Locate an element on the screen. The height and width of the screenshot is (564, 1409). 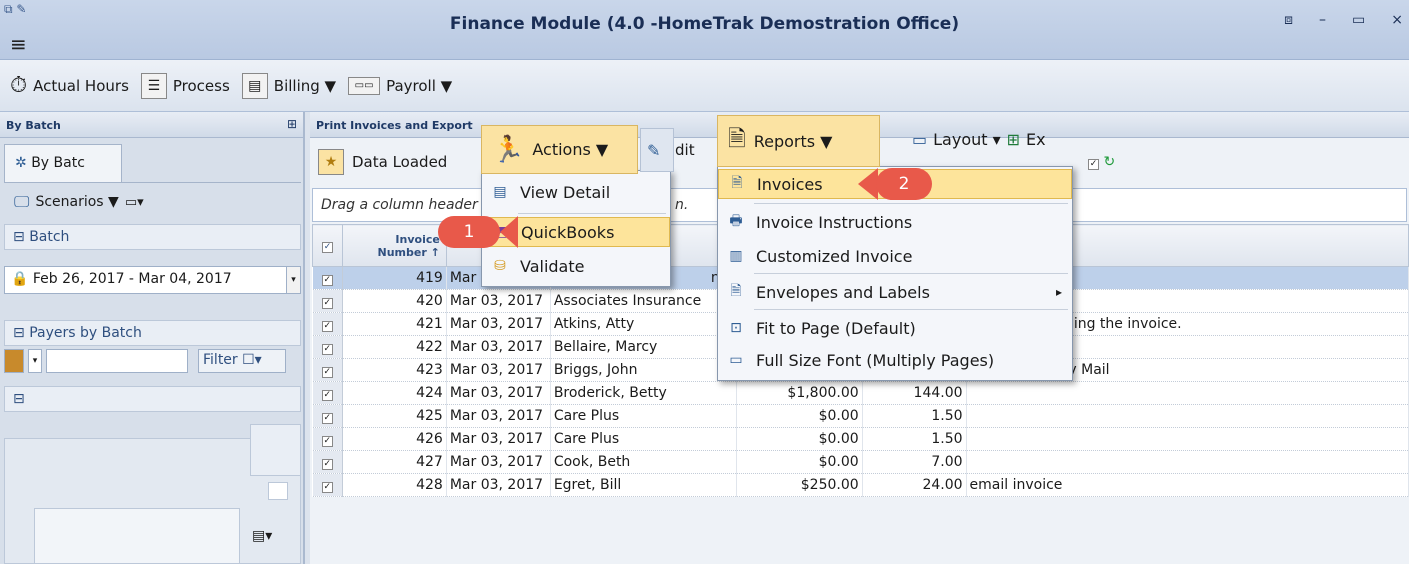
minimize-icon: – is located at coordinates (1322, 20).